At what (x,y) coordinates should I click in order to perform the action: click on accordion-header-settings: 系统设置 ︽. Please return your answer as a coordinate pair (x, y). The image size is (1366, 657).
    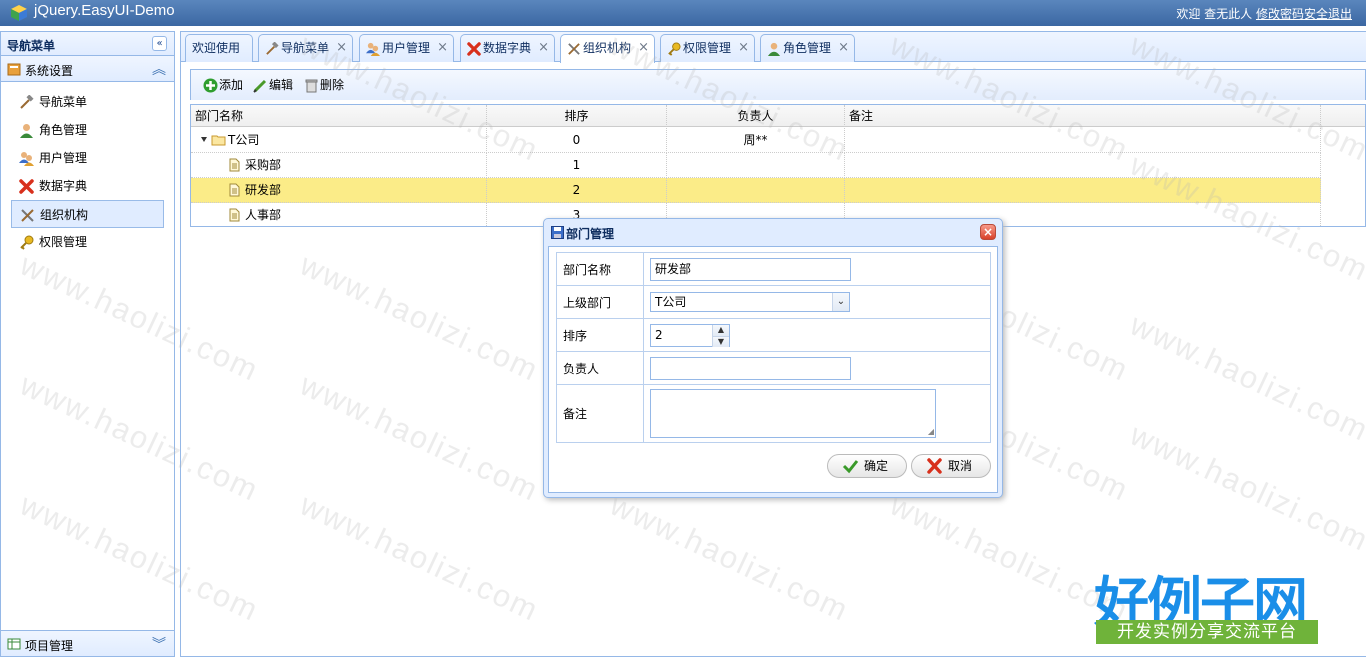
    Looking at the image, I should click on (87, 69).